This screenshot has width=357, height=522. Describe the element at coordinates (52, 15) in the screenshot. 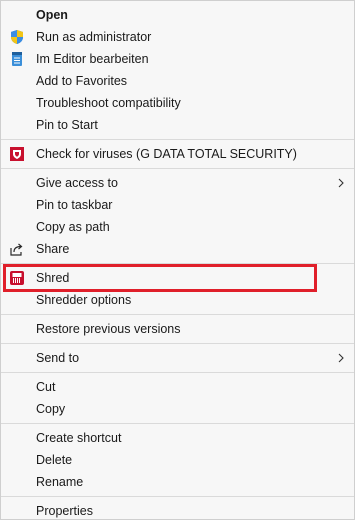

I see `menu-item-label: Open` at that location.